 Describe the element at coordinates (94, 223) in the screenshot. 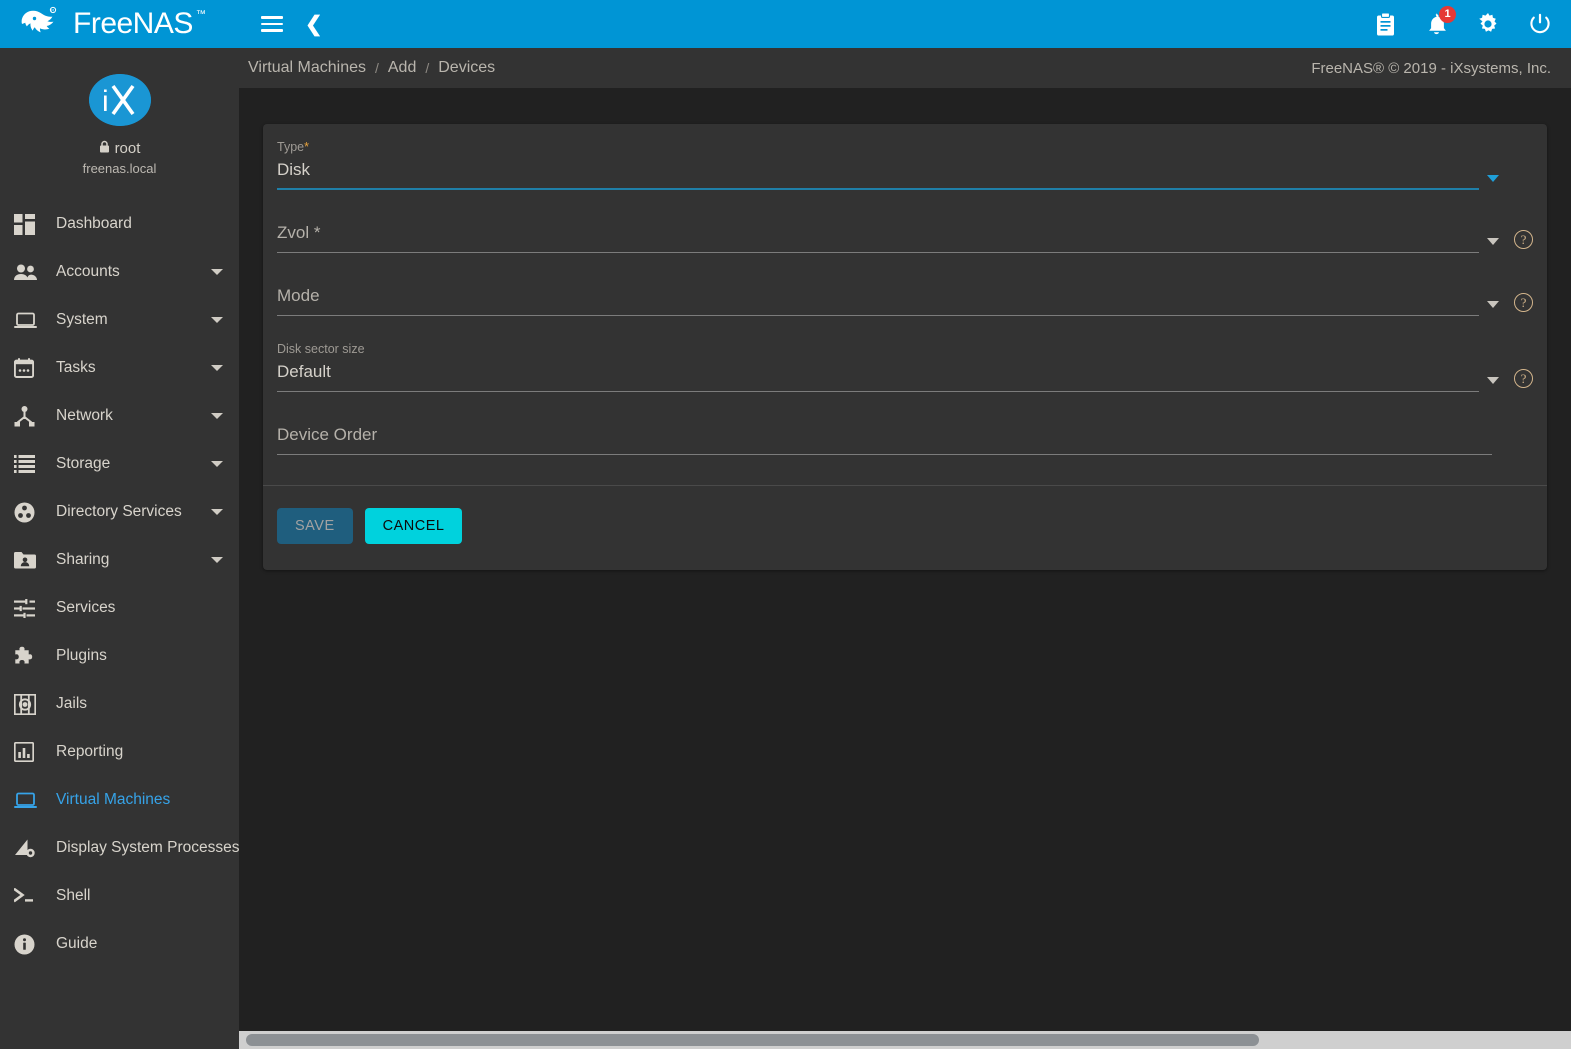

I see `sidebar-item-label: Dashboard` at that location.